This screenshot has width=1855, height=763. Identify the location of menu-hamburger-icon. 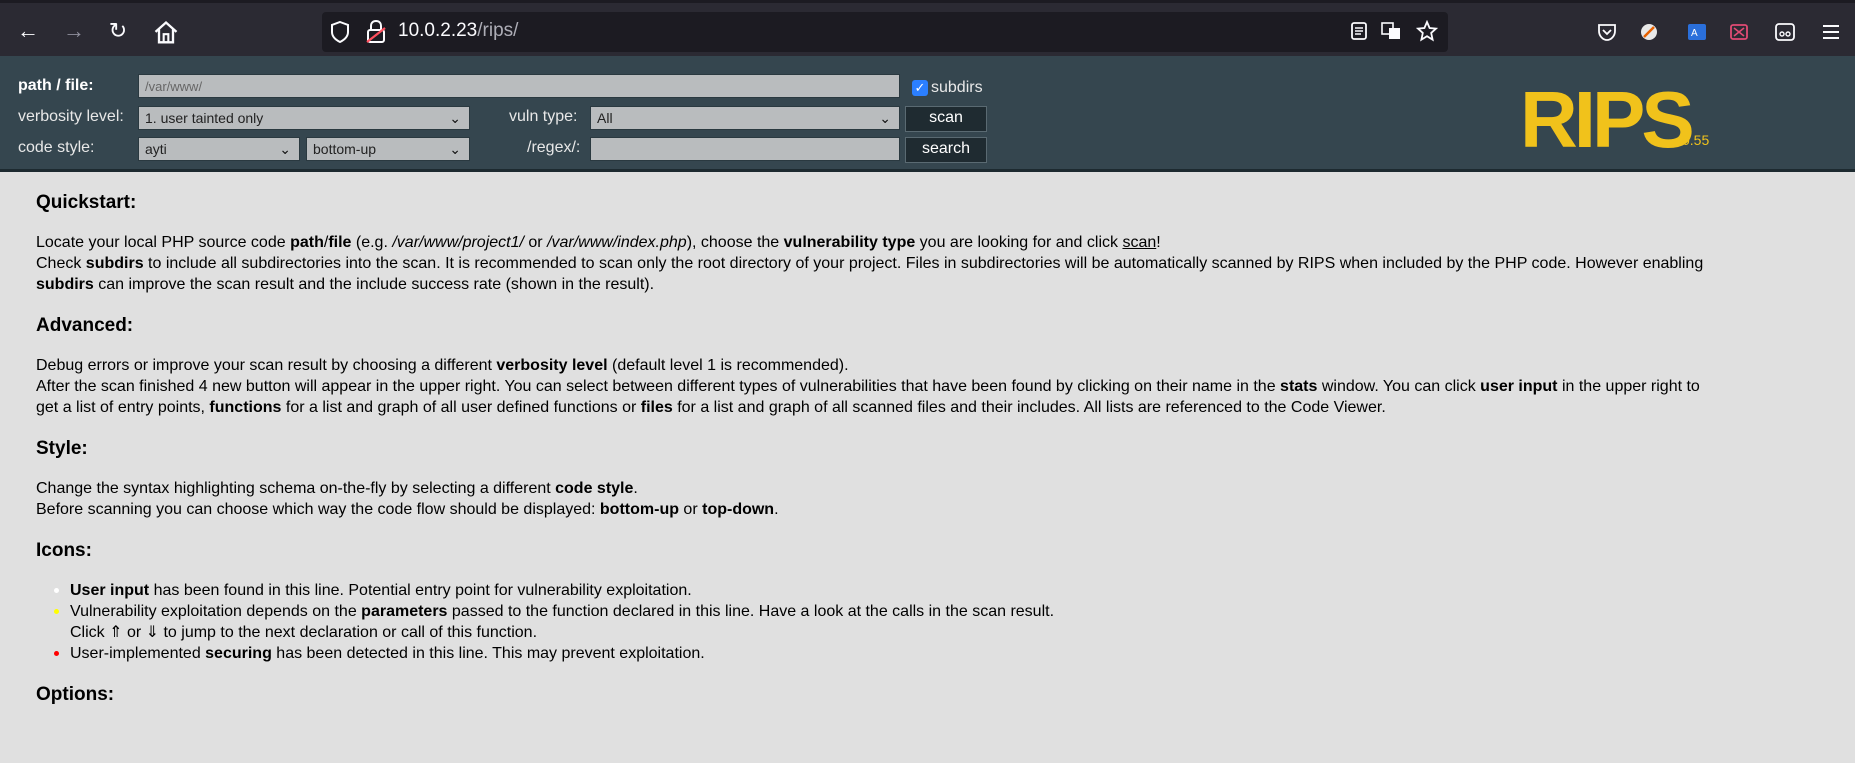
(1831, 32).